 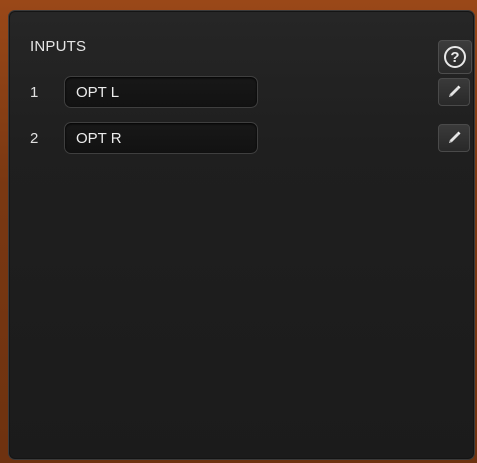 I want to click on panel-title: INPUTS, so click(x=58, y=46).